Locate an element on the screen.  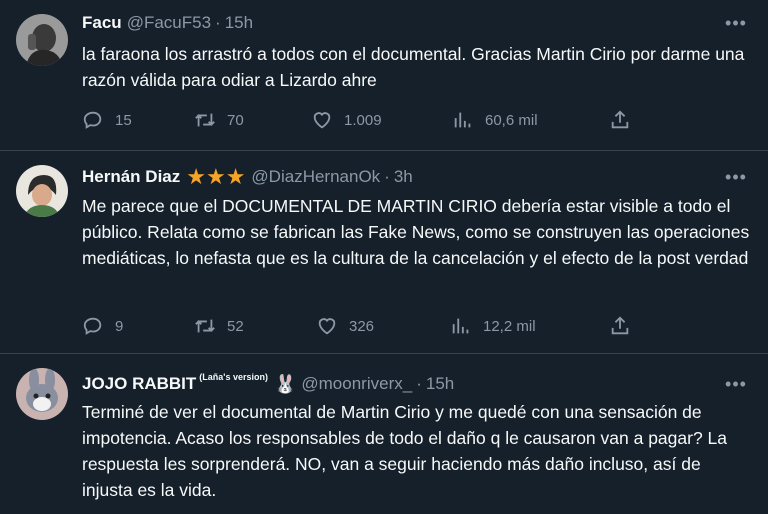
like-count: 1.009 is located at coordinates (363, 120).